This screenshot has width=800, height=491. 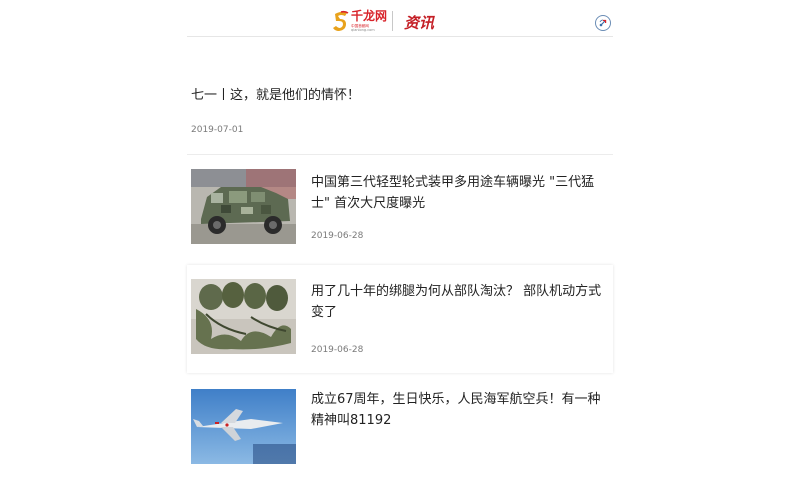 I want to click on article-title: 用了几十年的绑腿为何从部队淘汰？ 部队机动方式变了, so click(x=460, y=302).